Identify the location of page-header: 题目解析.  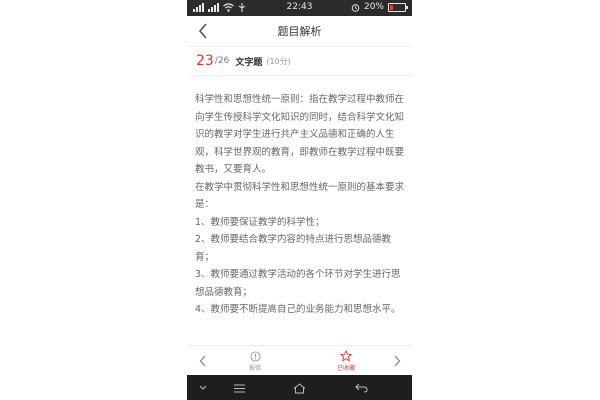
(299, 31).